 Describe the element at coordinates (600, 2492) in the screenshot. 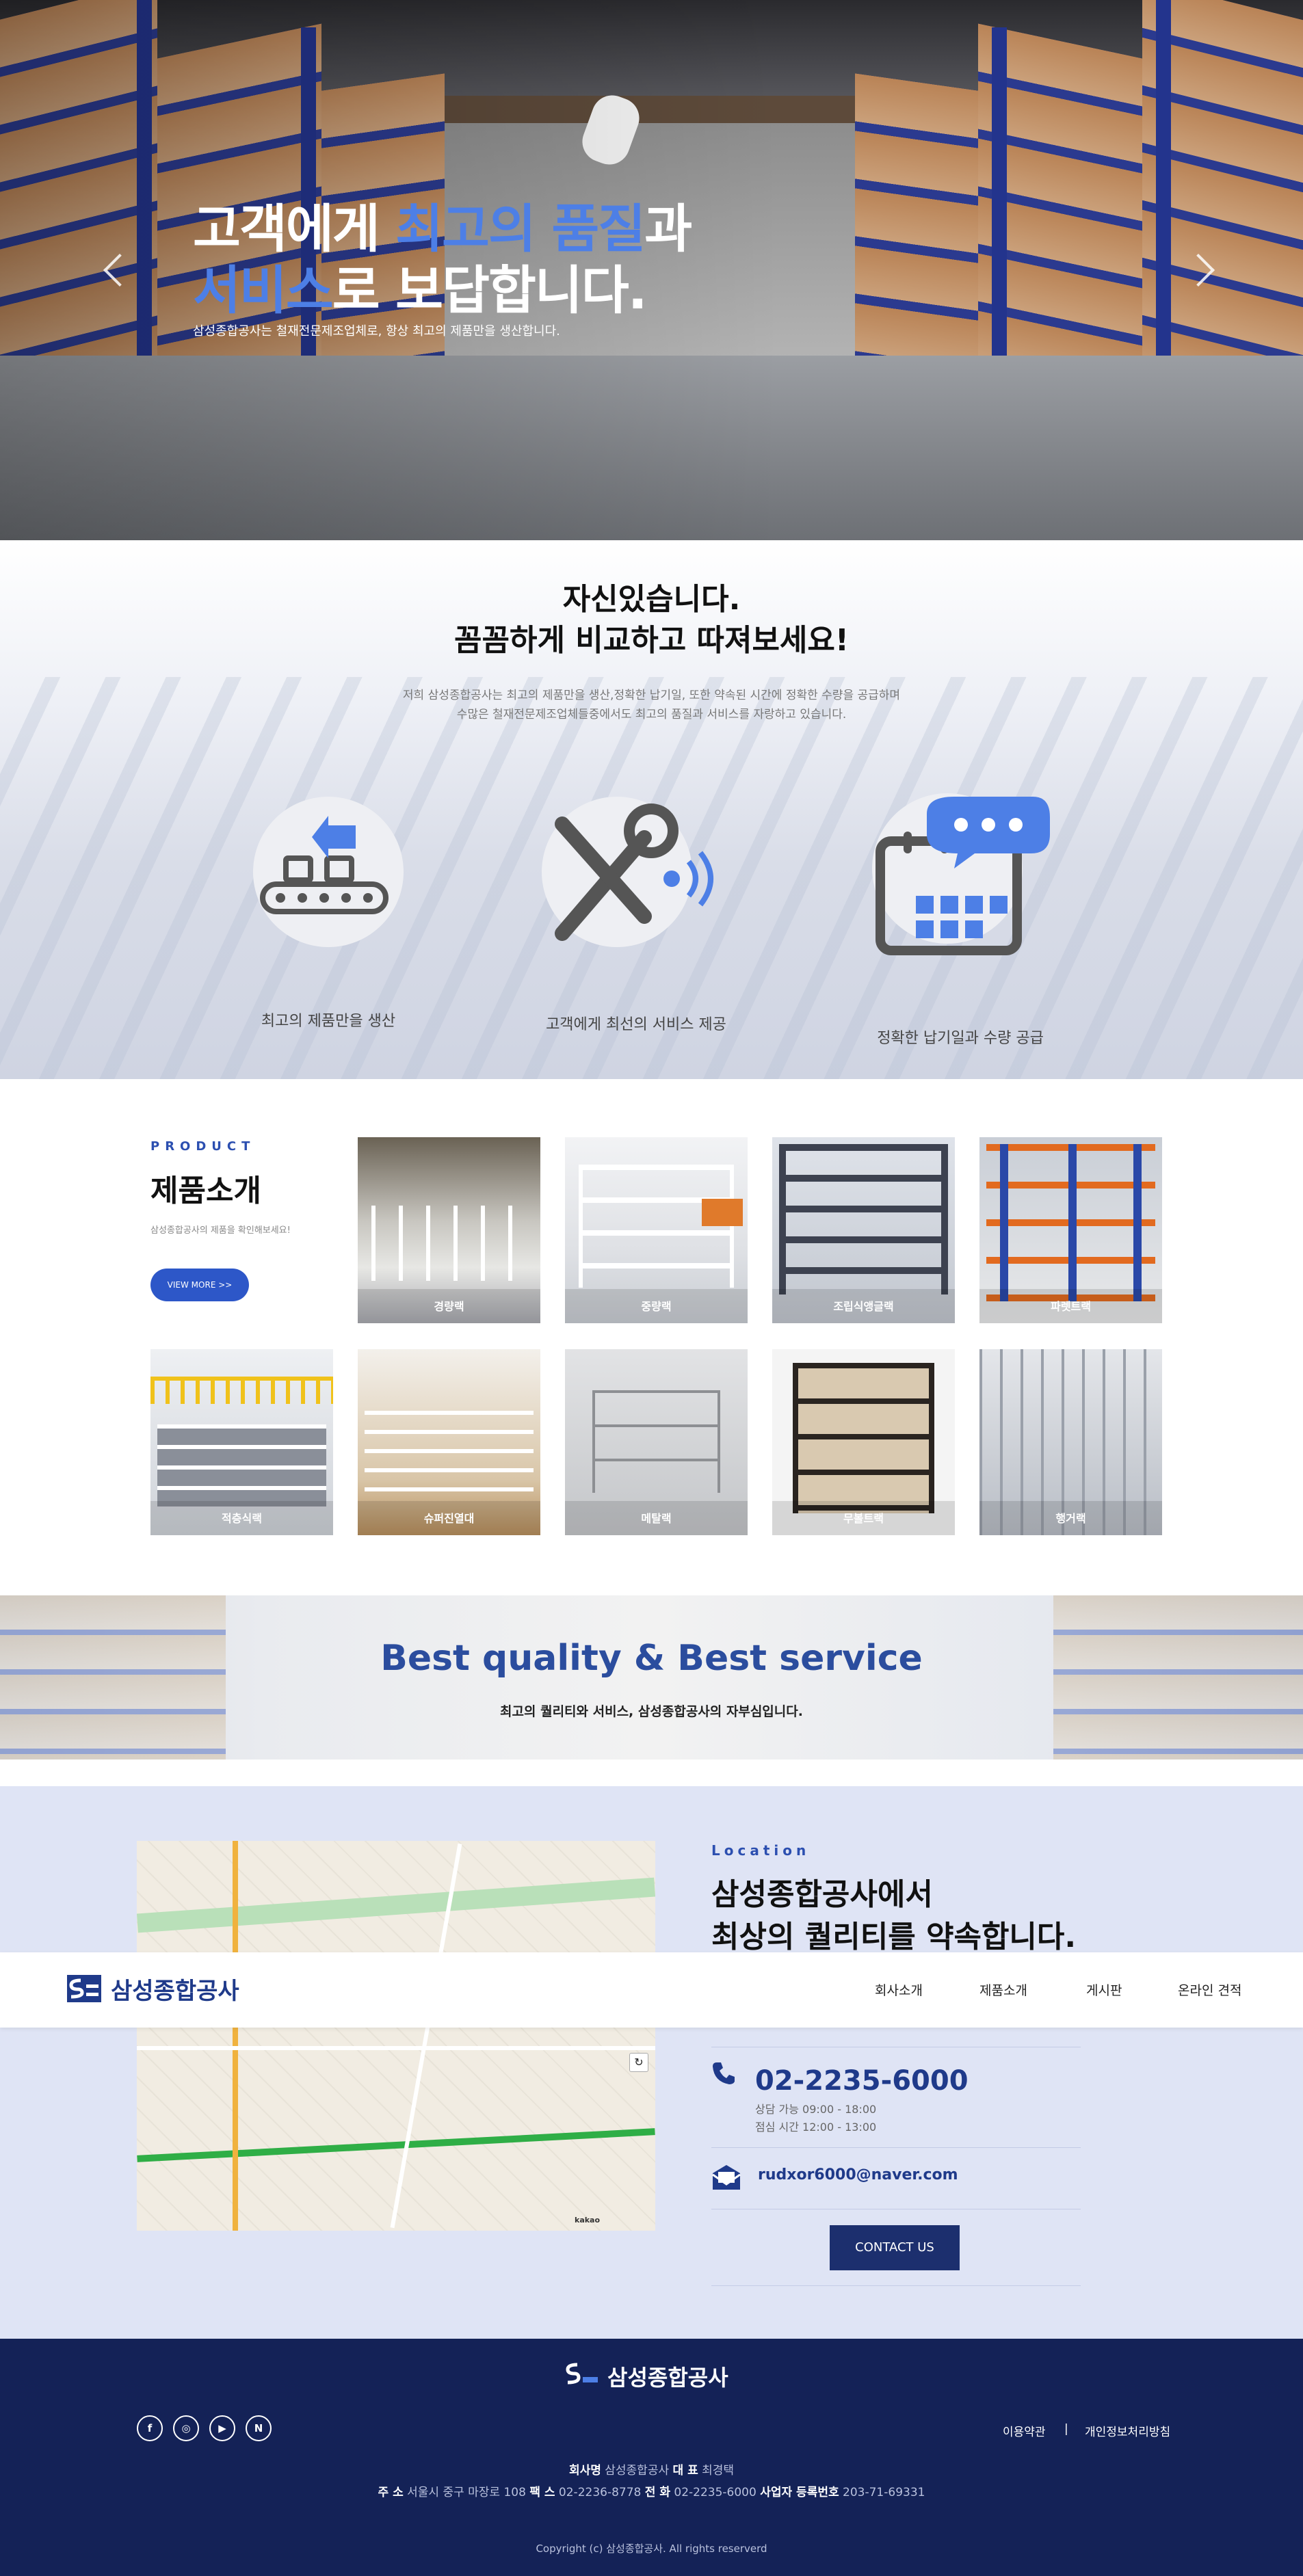

I see `info-value: 02-2236-8778` at that location.